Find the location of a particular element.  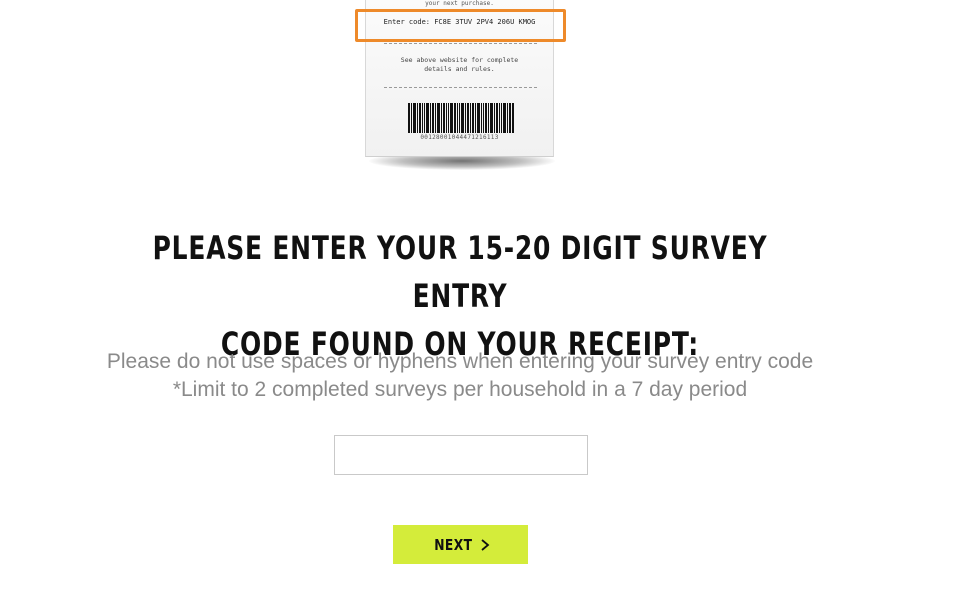

receipt-note-line2: details and rules. is located at coordinates (459, 69).